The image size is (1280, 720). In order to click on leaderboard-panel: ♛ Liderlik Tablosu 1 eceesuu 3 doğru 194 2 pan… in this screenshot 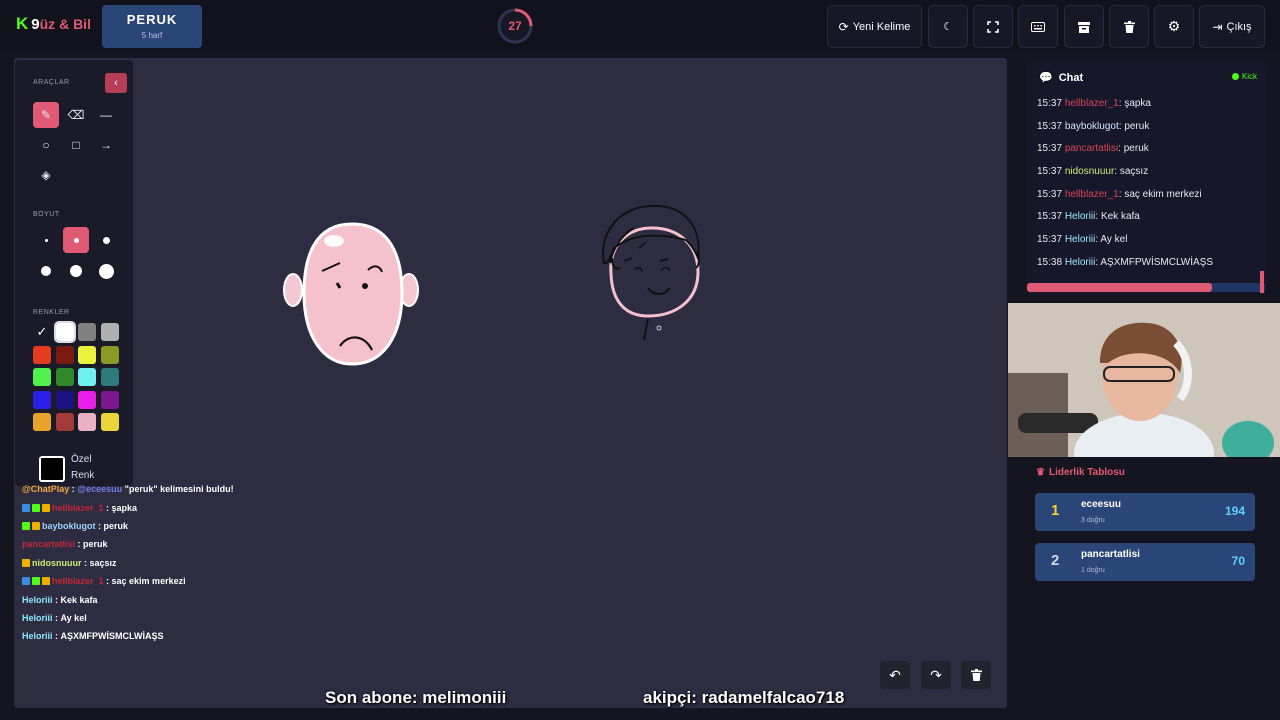, I will do `click(1147, 585)`.